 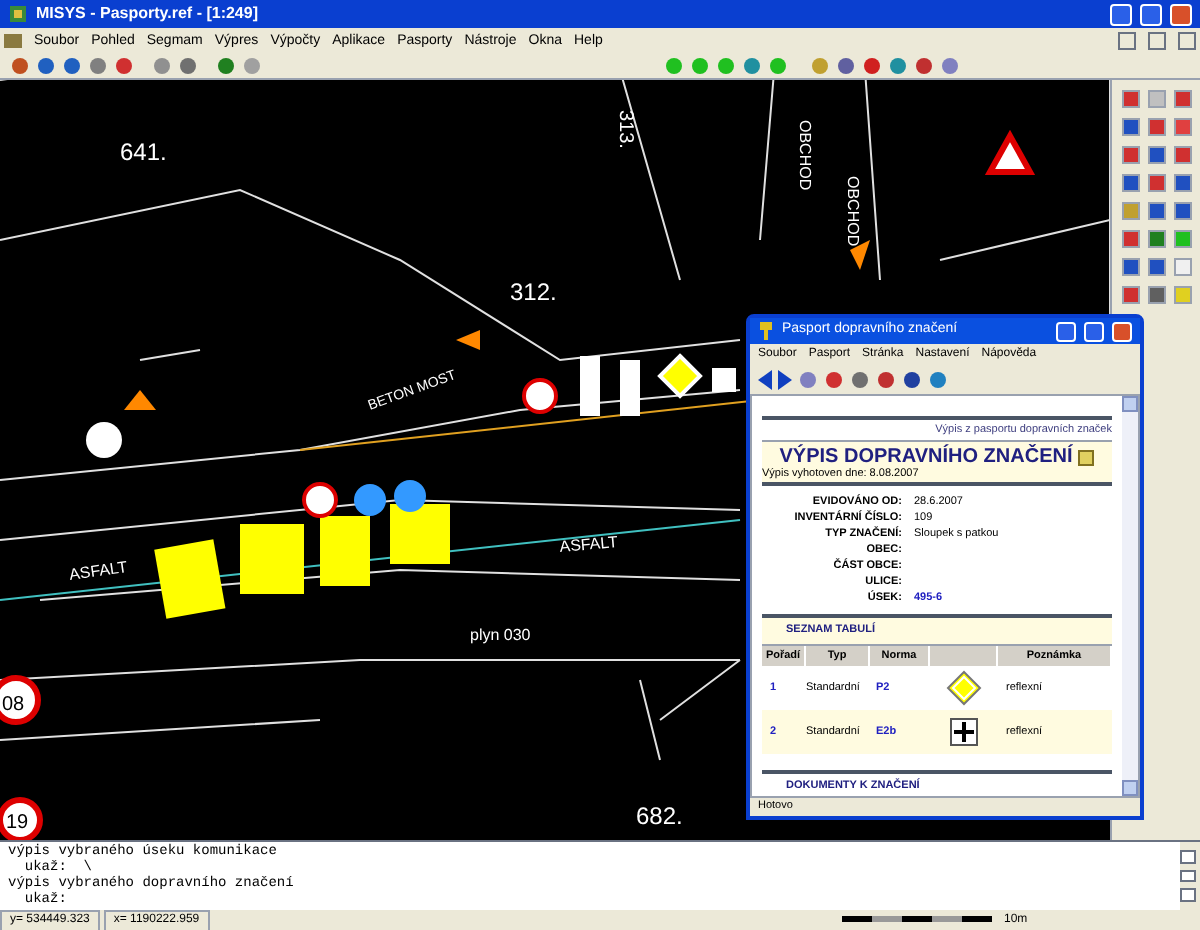 What do you see at coordinates (1157, 40) in the screenshot?
I see `restore-button` at bounding box center [1157, 40].